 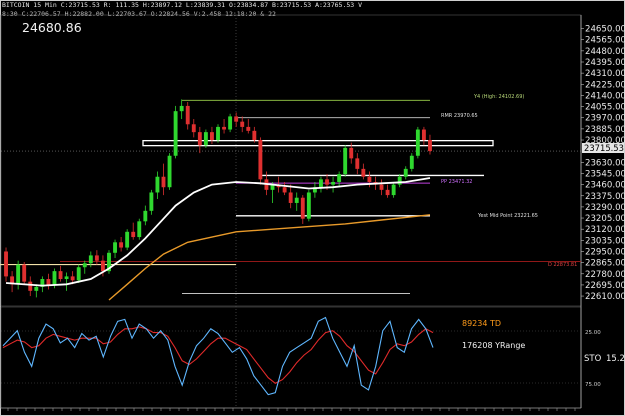 I want to click on pp-label: PP 23471.32, so click(x=456, y=182).